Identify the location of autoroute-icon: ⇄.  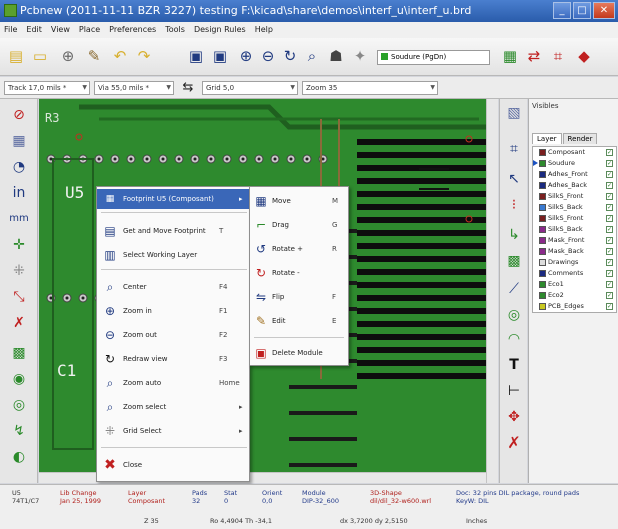
(534, 56).